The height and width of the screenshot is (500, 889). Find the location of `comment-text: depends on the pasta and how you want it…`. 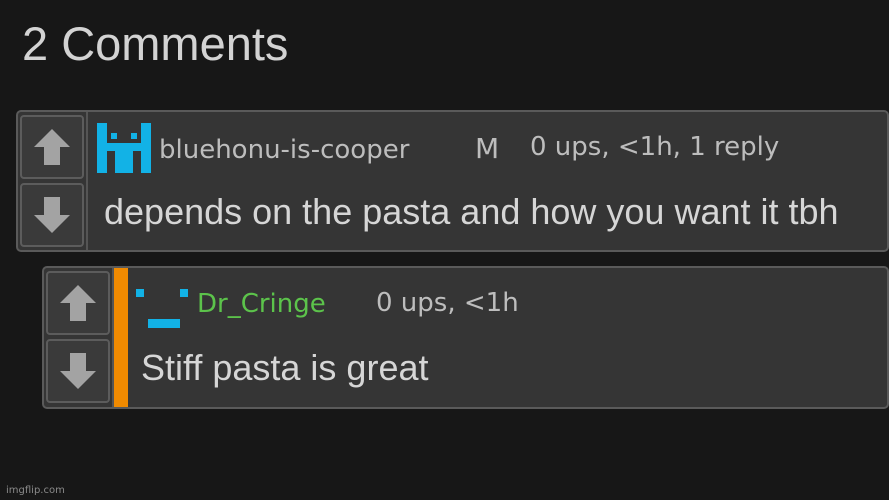

comment-text: depends on the pasta and how you want it… is located at coordinates (471, 211).